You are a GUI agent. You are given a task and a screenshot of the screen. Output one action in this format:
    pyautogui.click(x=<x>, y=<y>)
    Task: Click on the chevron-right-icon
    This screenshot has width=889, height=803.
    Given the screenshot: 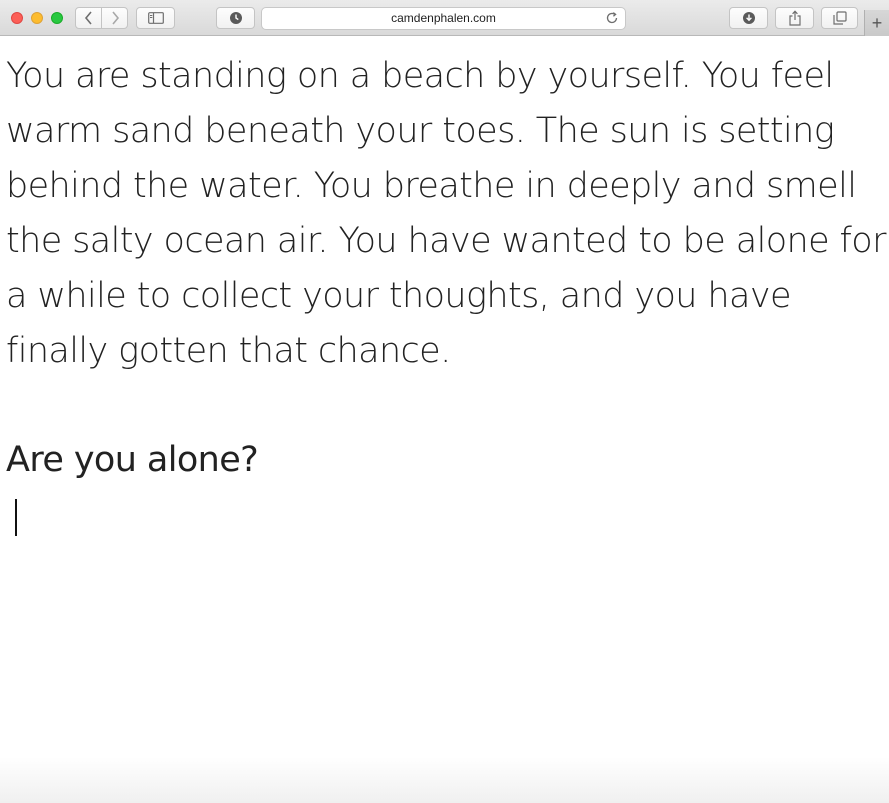 What is the action you would take?
    pyautogui.click(x=115, y=18)
    